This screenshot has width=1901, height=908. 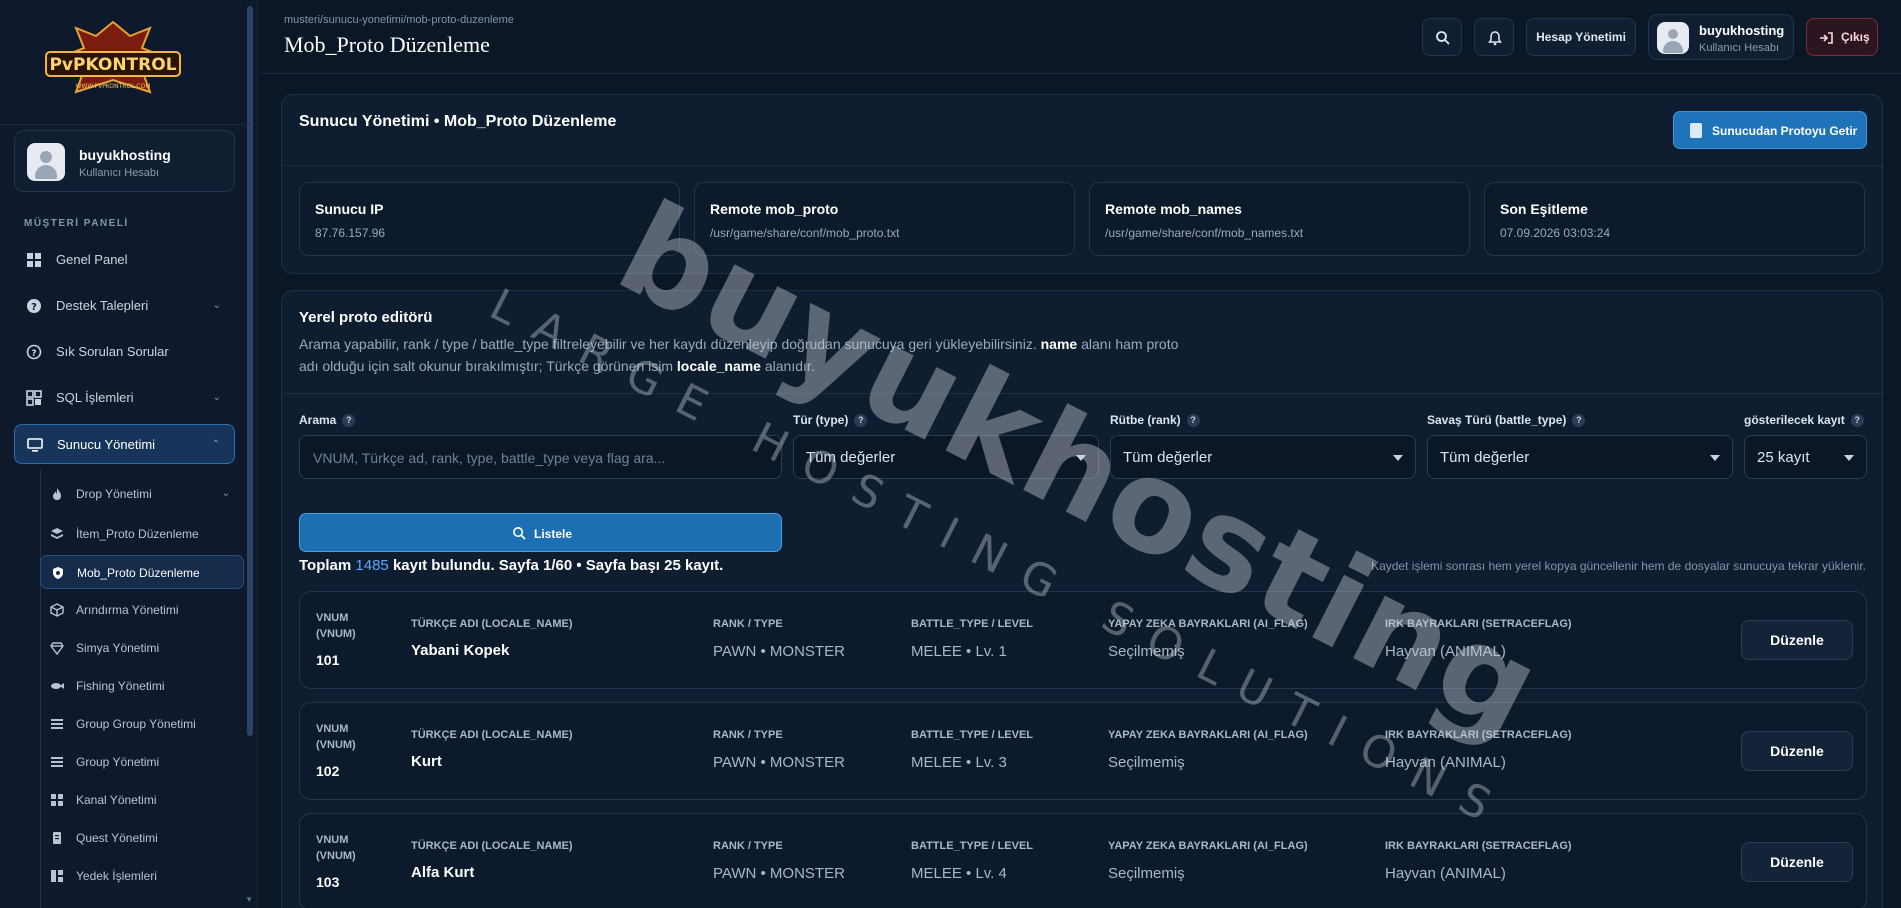 What do you see at coordinates (1506, 420) in the screenshot?
I see `battle-type-label: Savaş Türü (battle_type)?` at bounding box center [1506, 420].